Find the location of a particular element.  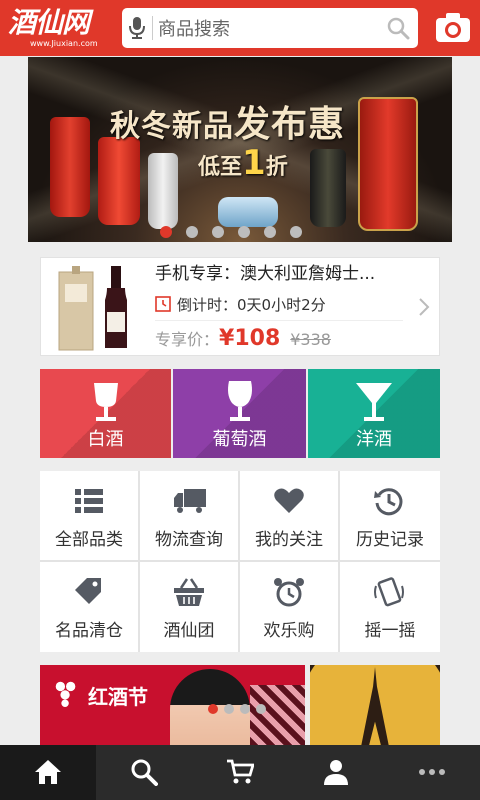

shake-phone-icon is located at coordinates (389, 592).